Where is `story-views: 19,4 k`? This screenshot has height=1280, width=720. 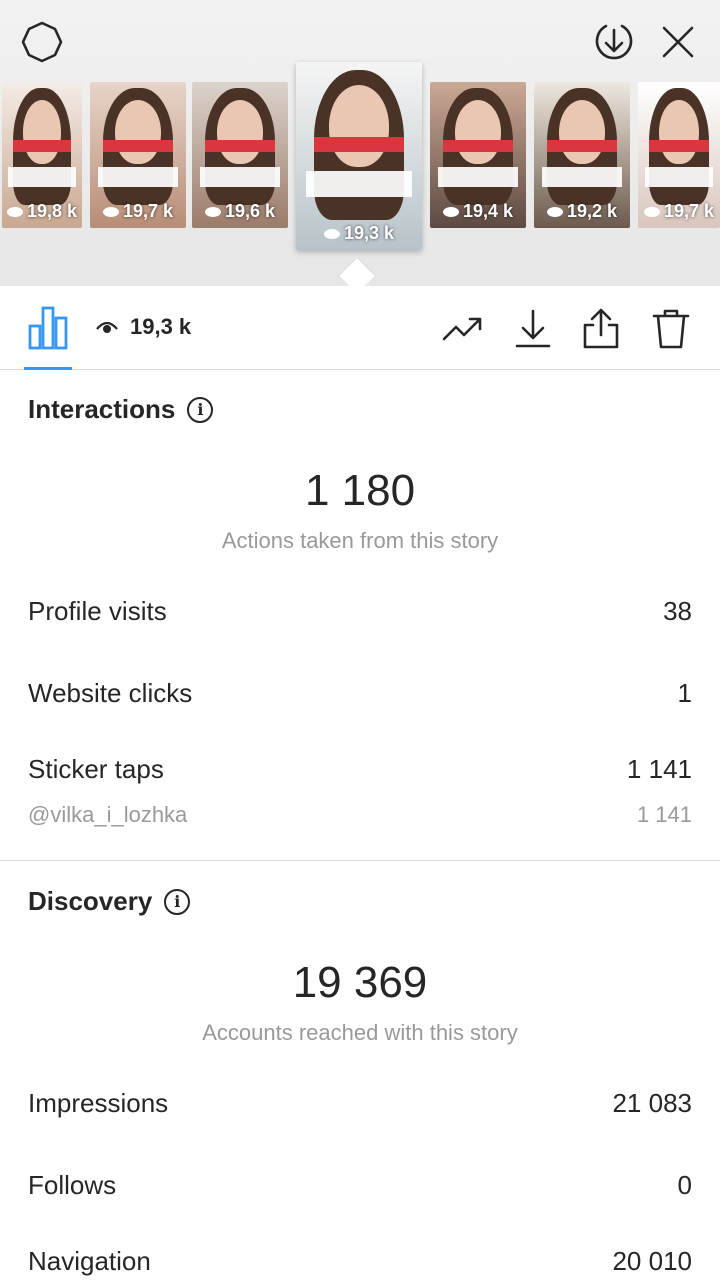
story-views: 19,4 k is located at coordinates (478, 211).